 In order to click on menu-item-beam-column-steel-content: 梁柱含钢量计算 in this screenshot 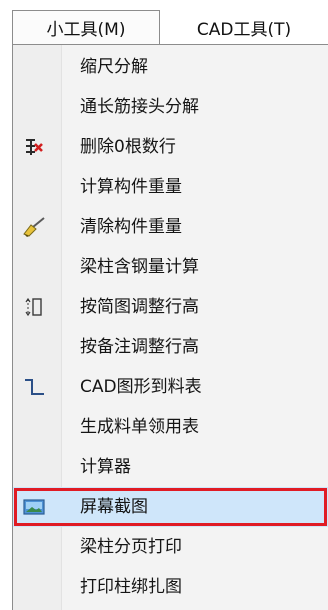, I will do `click(170, 267)`.